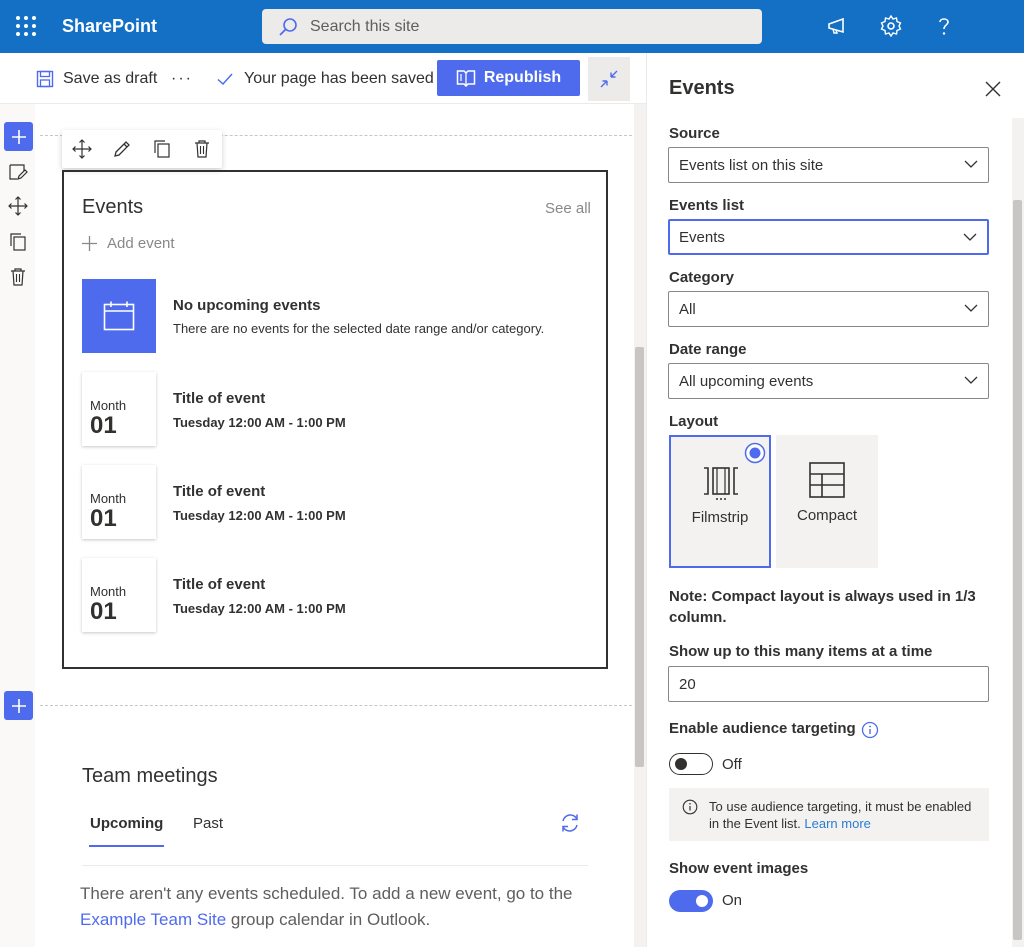 Image resolution: width=1024 pixels, height=947 pixels. Describe the element at coordinates (122, 149) in the screenshot. I see `edit-webpart-pencil-icon` at that location.